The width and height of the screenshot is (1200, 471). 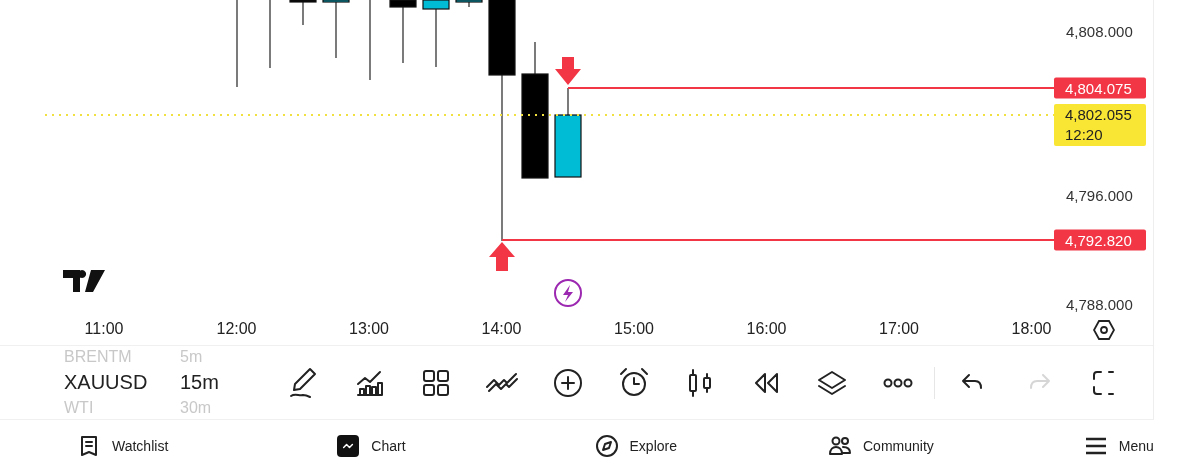 What do you see at coordinates (1104, 330) in the screenshot?
I see `settings-icon` at bounding box center [1104, 330].